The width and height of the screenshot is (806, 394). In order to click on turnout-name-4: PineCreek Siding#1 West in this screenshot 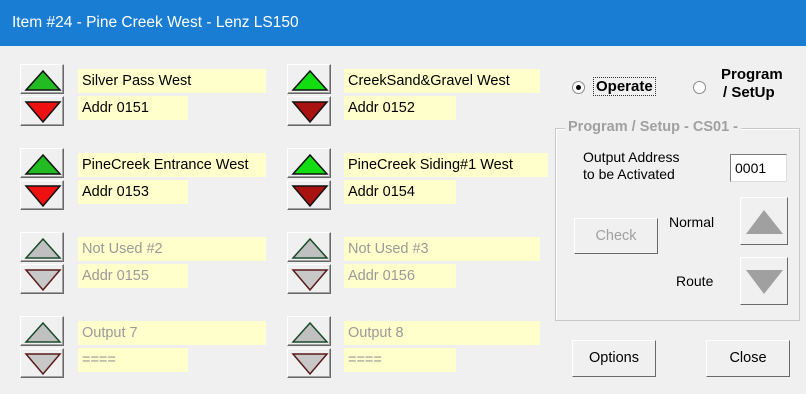, I will do `click(446, 165)`.